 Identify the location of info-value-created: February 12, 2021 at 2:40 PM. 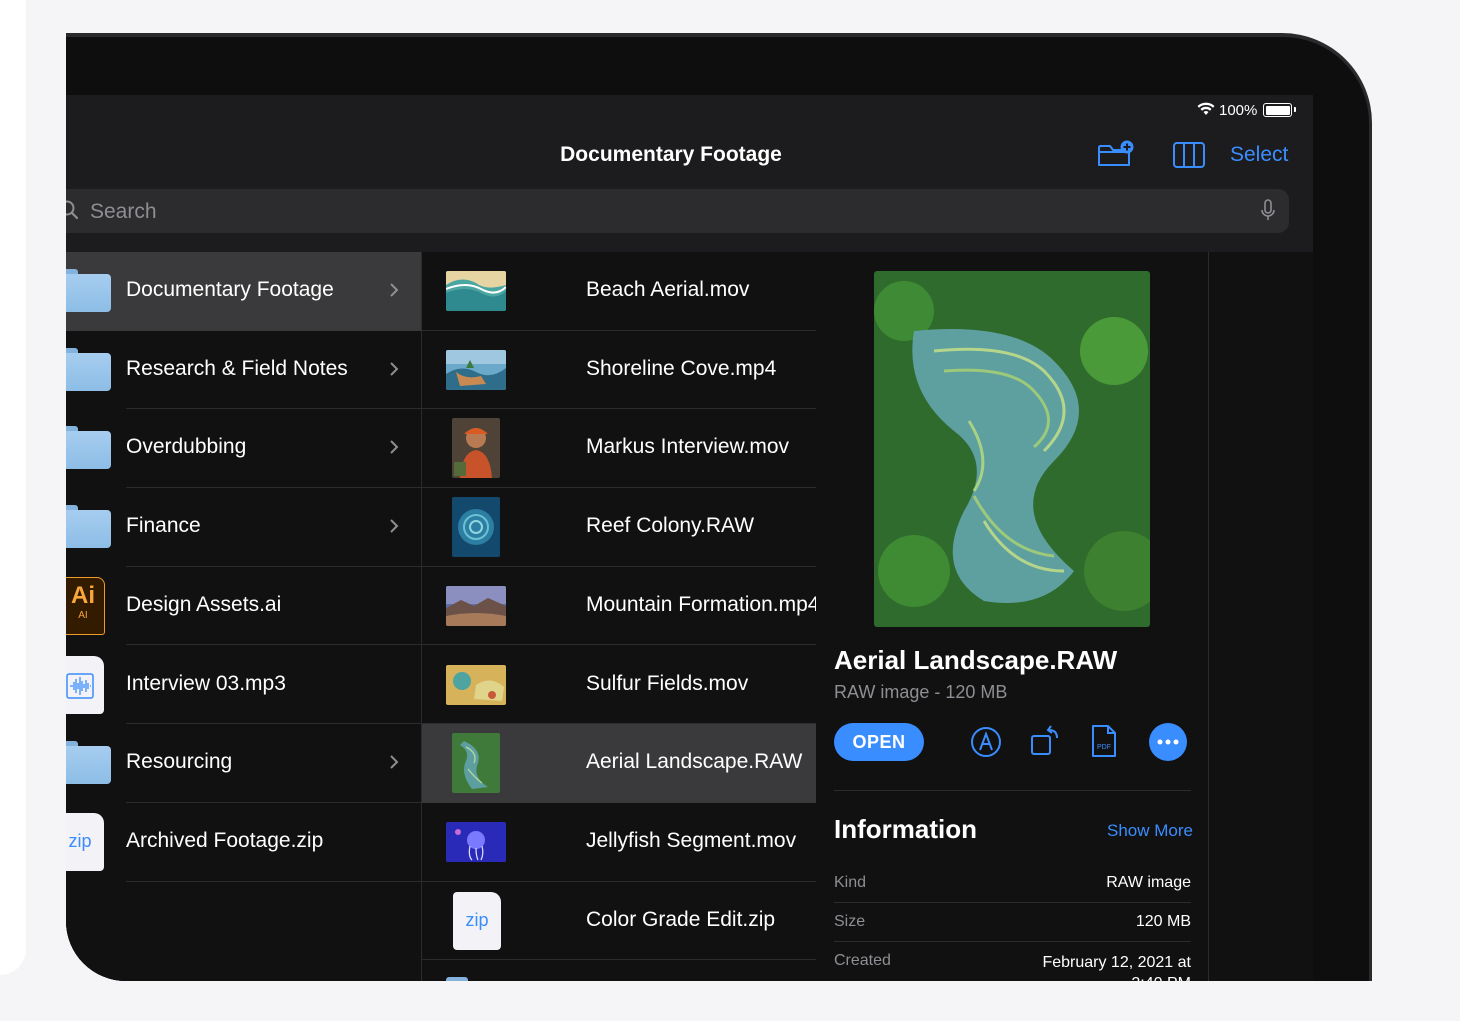
(1116, 967).